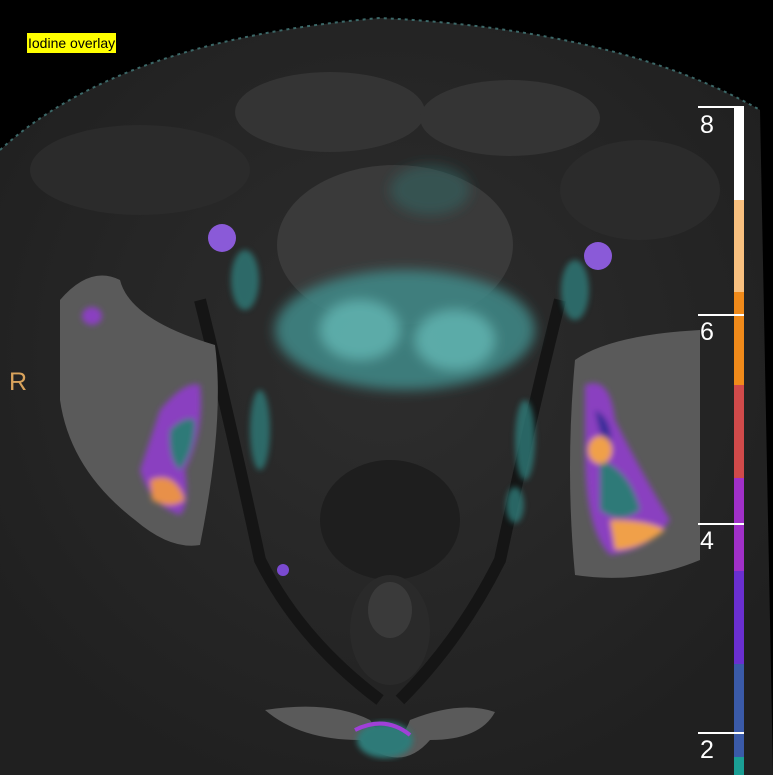 This screenshot has width=773, height=775. What do you see at coordinates (707, 541) in the screenshot?
I see `colorbar-label-4: 4` at bounding box center [707, 541].